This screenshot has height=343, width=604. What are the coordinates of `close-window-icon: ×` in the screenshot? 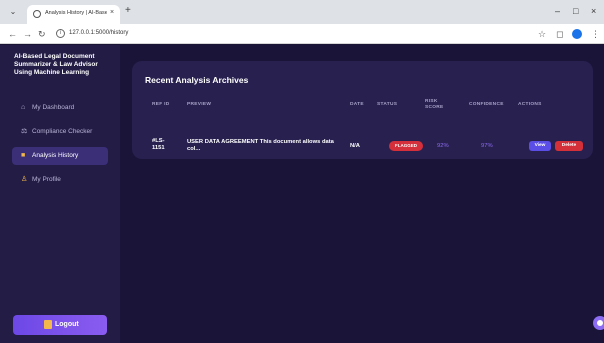 It's located at (593, 11).